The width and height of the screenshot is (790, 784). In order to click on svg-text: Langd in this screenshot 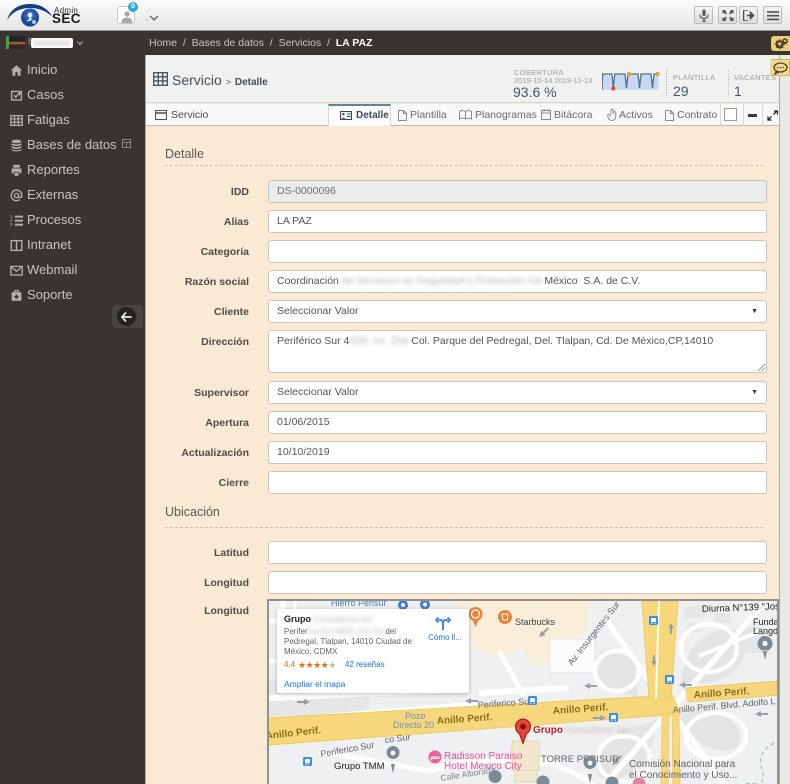, I will do `click(765, 631)`.